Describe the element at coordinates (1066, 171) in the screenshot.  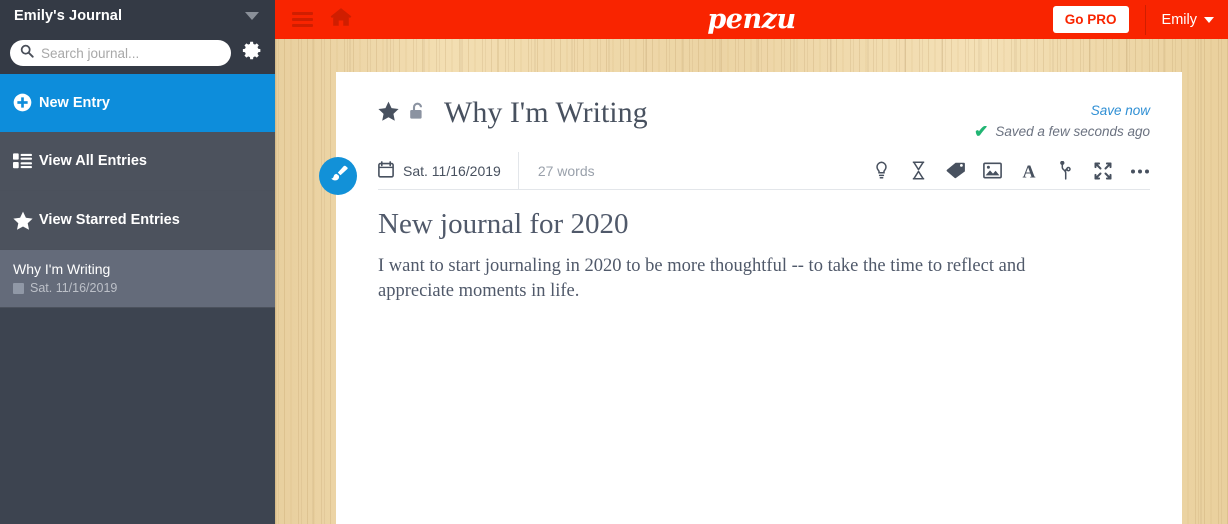
I see `pin-icon` at that location.